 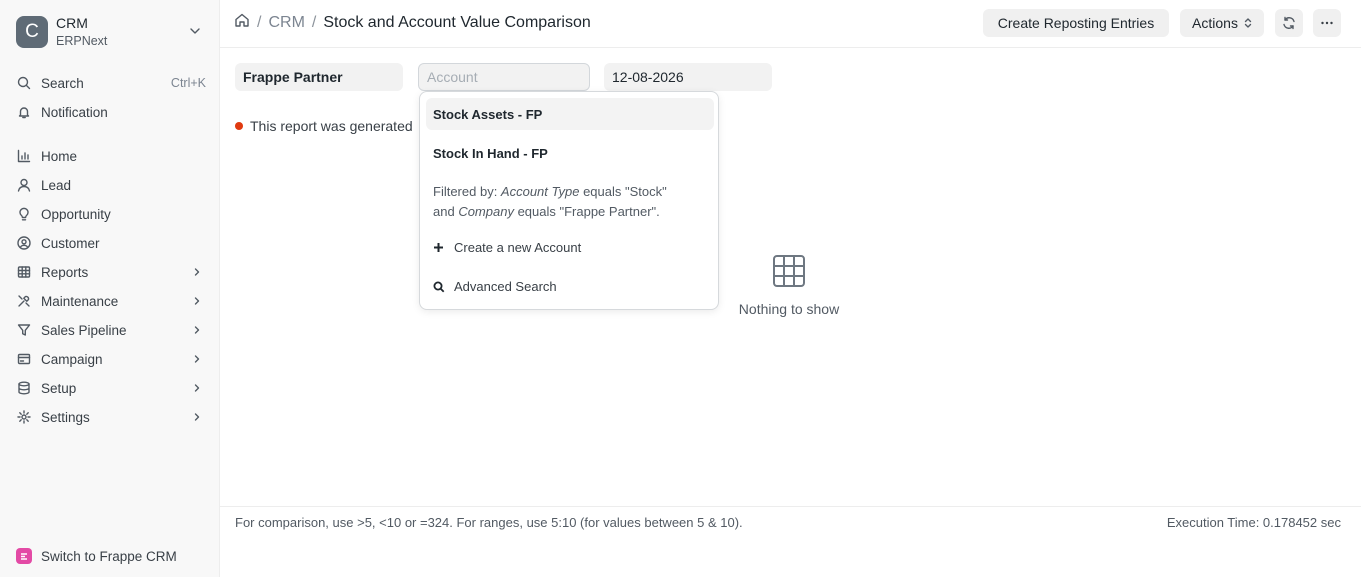 What do you see at coordinates (540, 191) in the screenshot?
I see `filter-field: Account Type` at bounding box center [540, 191].